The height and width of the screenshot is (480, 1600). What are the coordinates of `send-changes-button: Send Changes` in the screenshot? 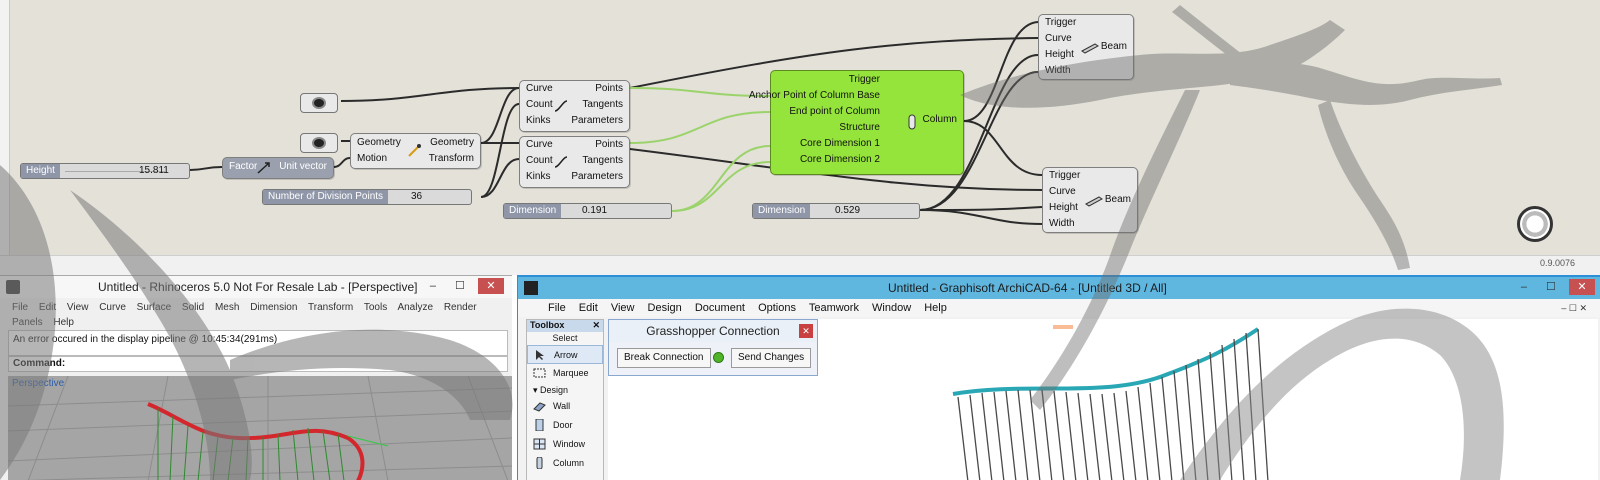 It's located at (771, 358).